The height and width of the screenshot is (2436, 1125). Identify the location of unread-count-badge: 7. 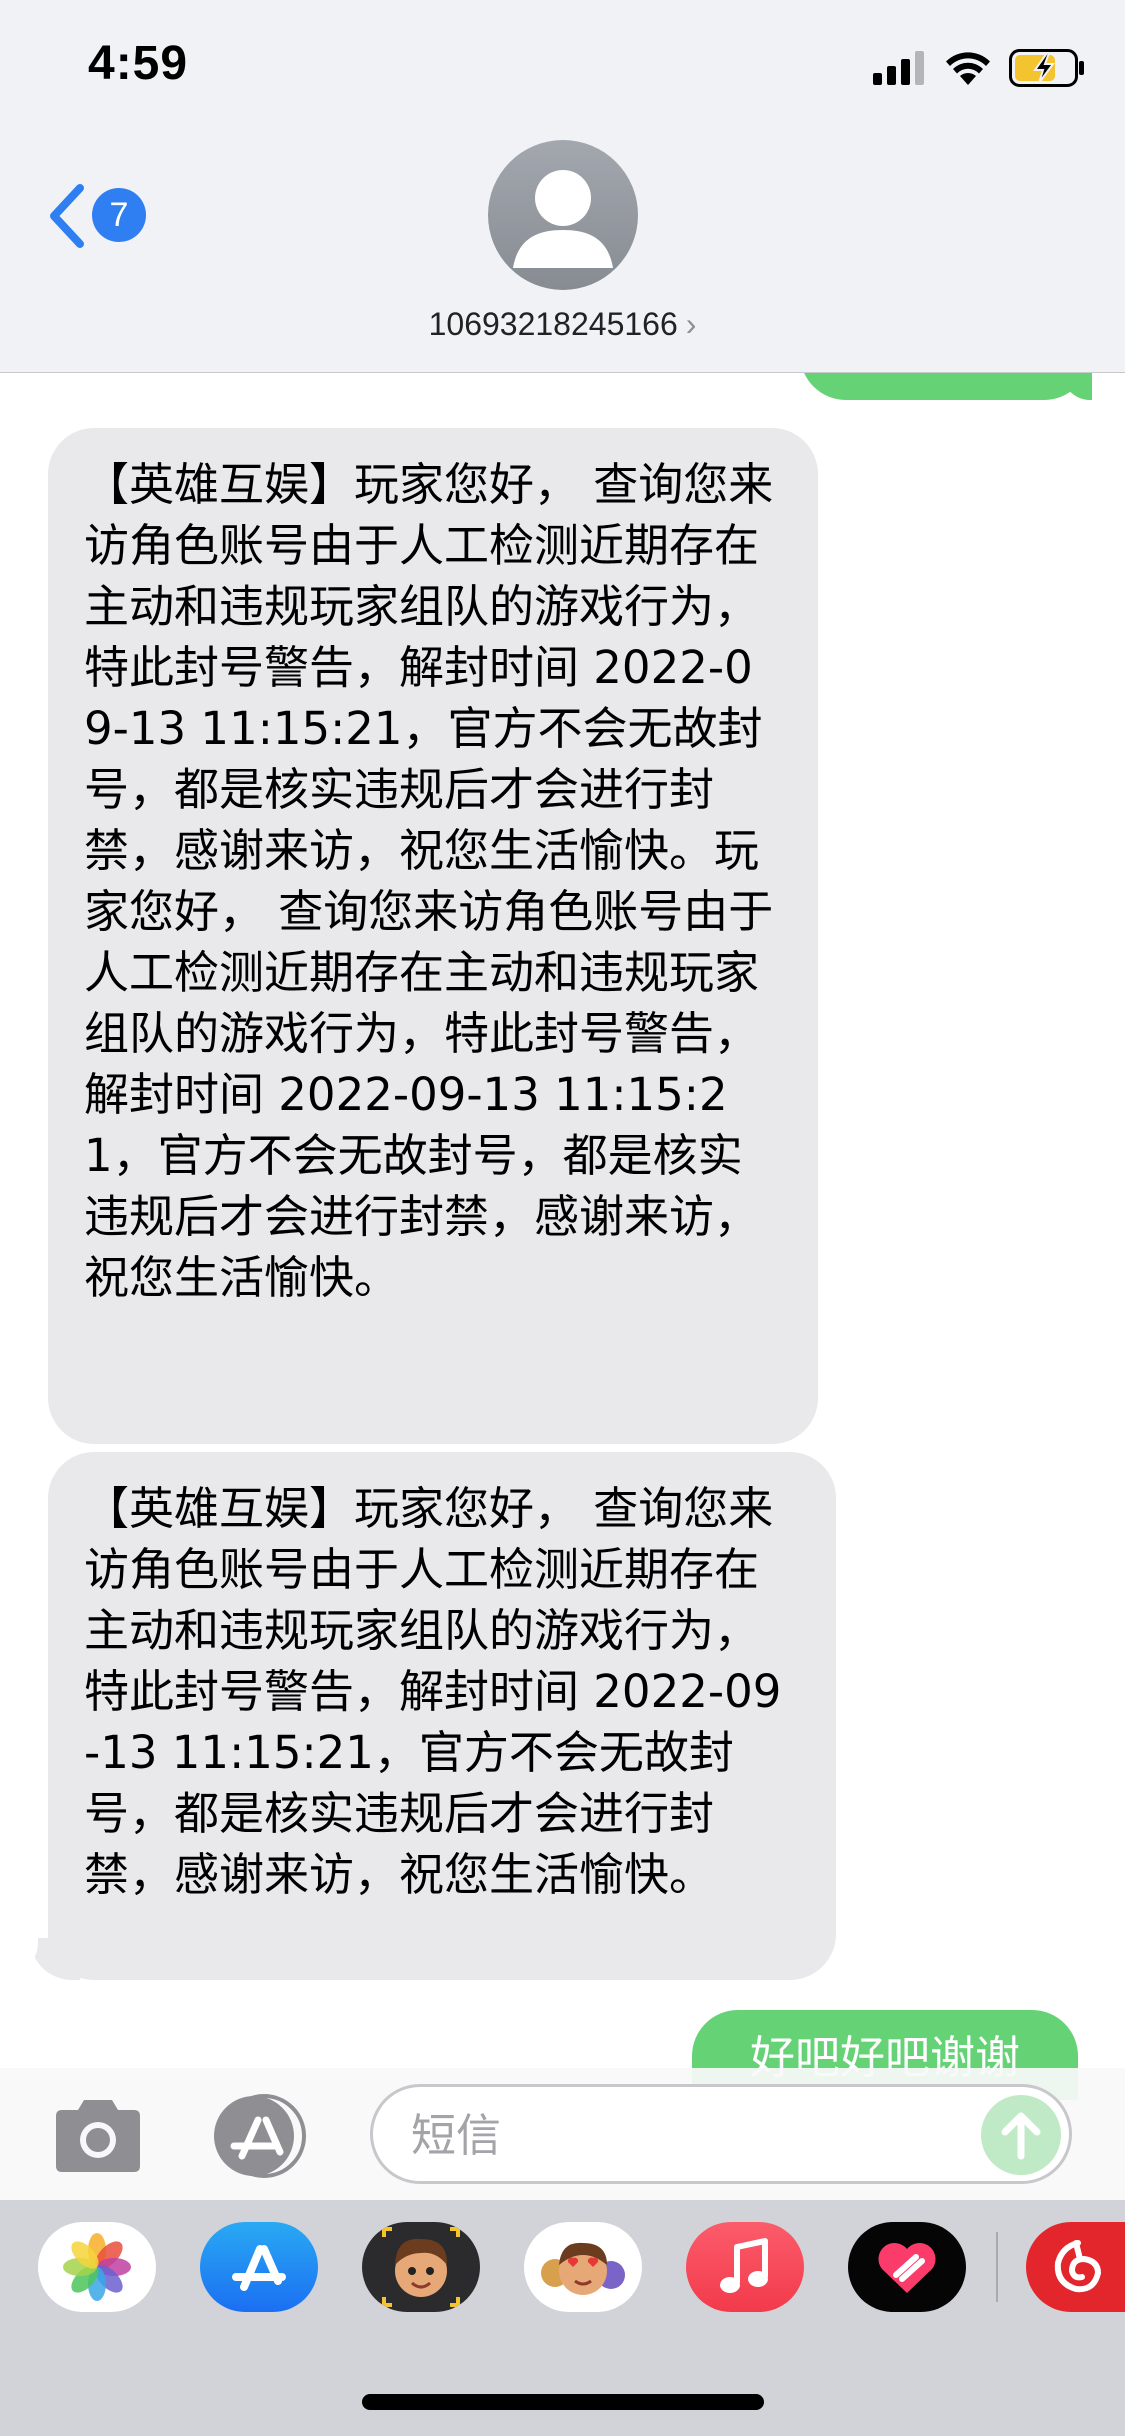
(119, 215).